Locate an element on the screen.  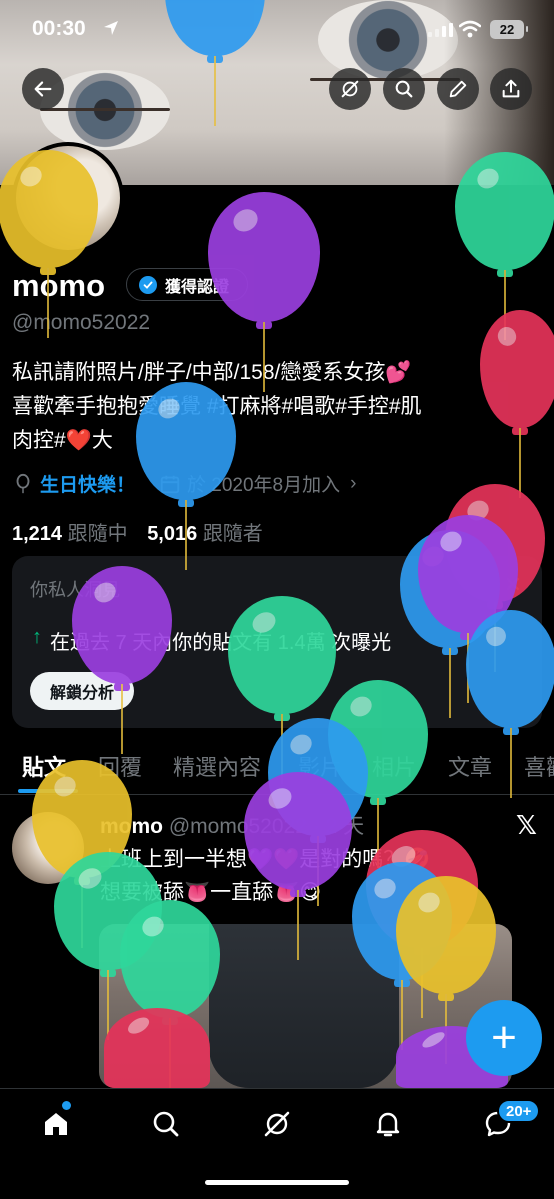
tab-articles: 文章 is located at coordinates (470, 766).